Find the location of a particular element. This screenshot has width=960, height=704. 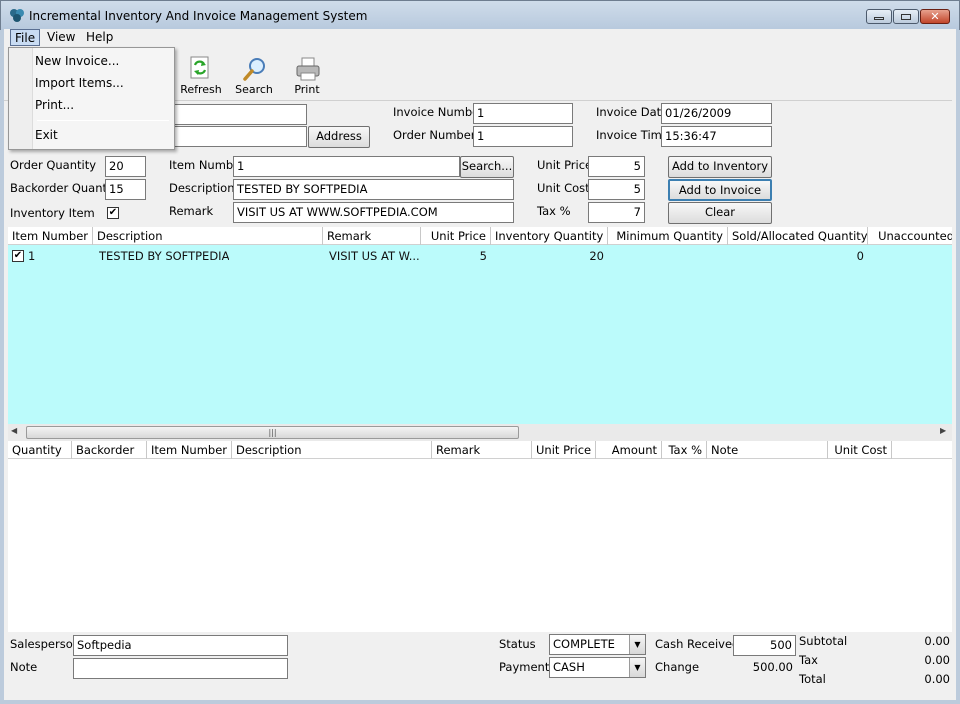

salesperson-label: Salesperson is located at coordinates (45, 644).